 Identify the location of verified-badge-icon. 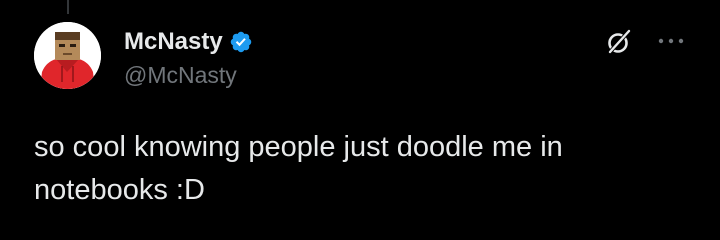
(241, 42).